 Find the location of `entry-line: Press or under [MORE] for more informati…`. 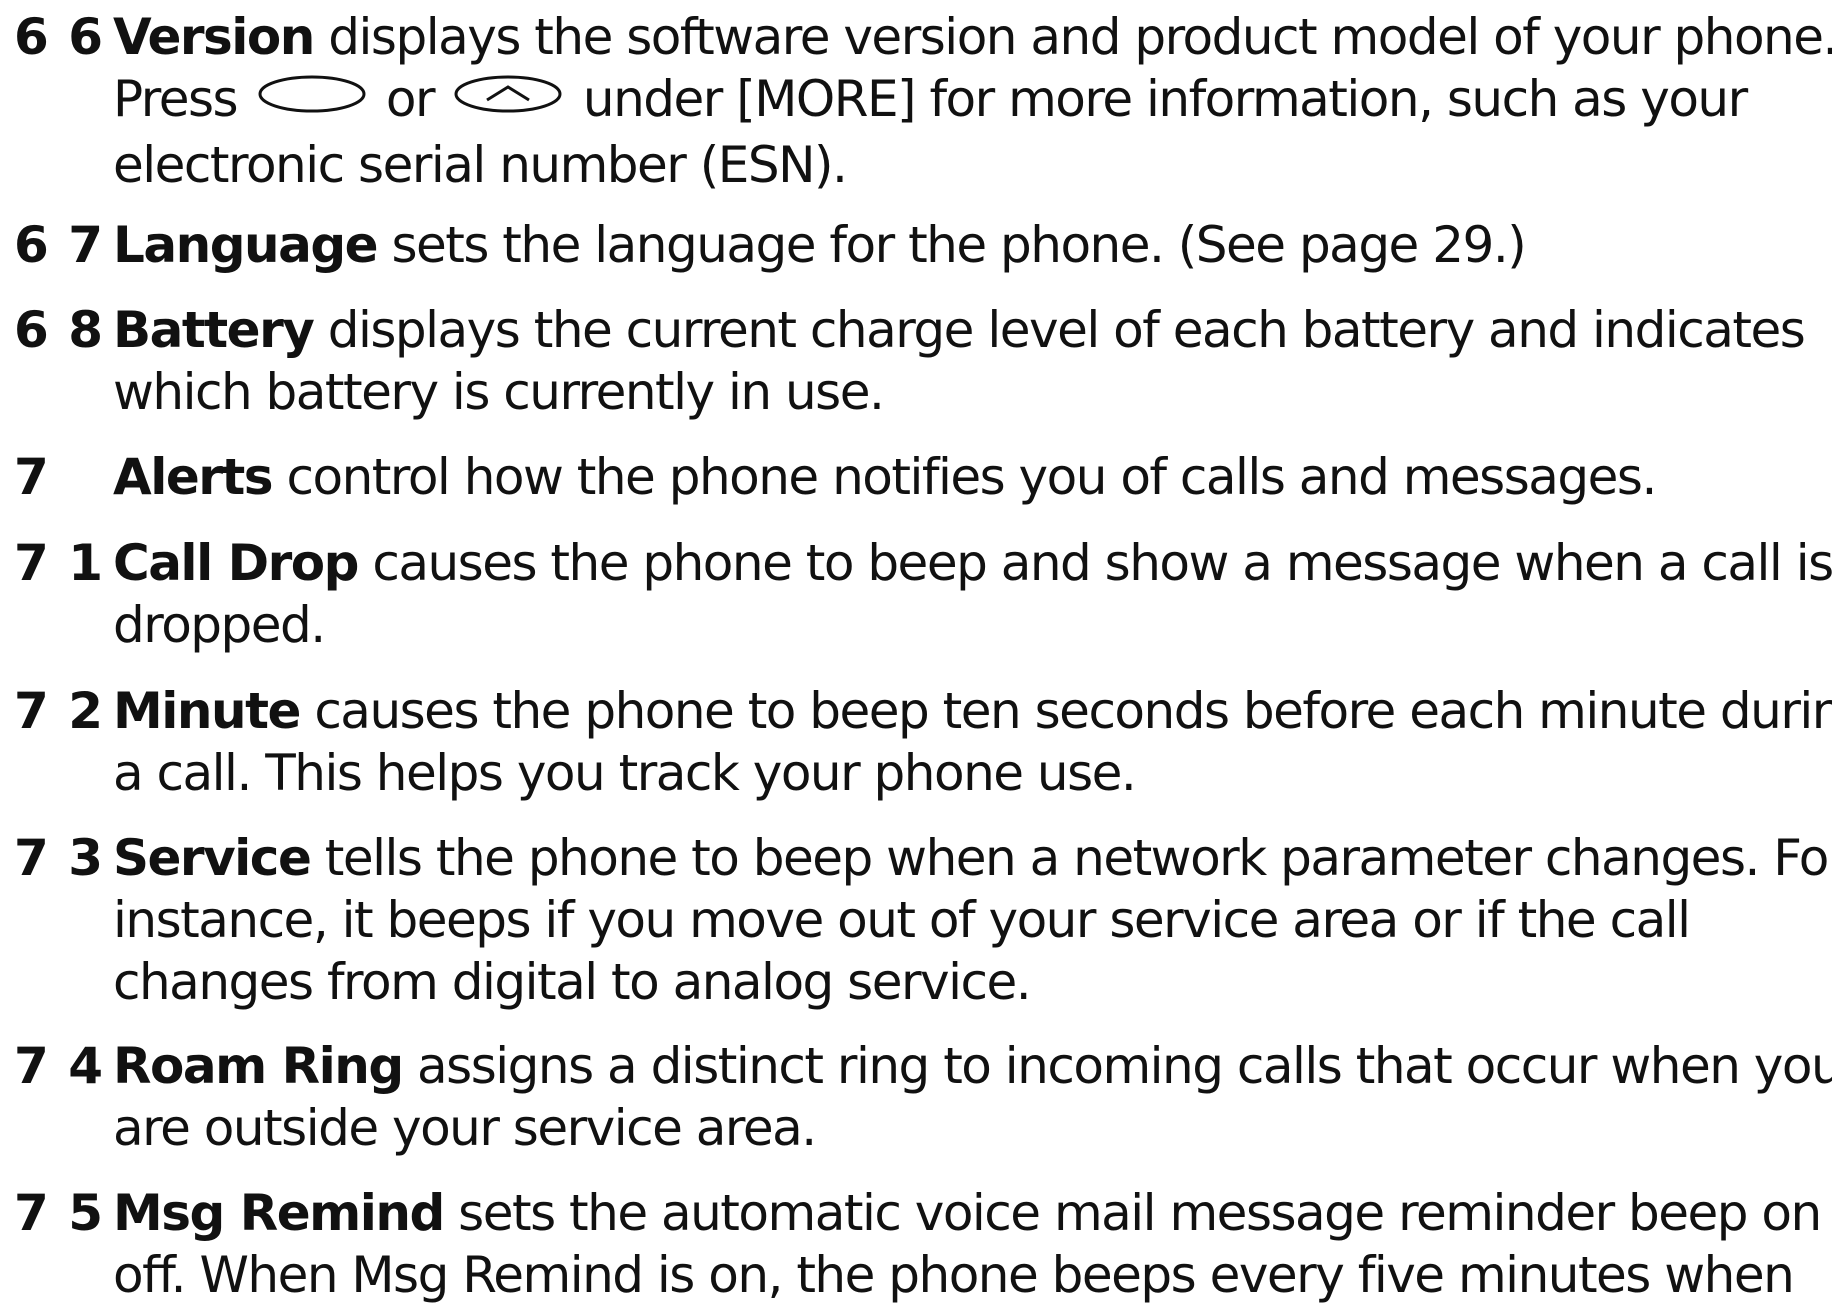

entry-line: Press or under [MORE] for more informati… is located at coordinates (970, 101).